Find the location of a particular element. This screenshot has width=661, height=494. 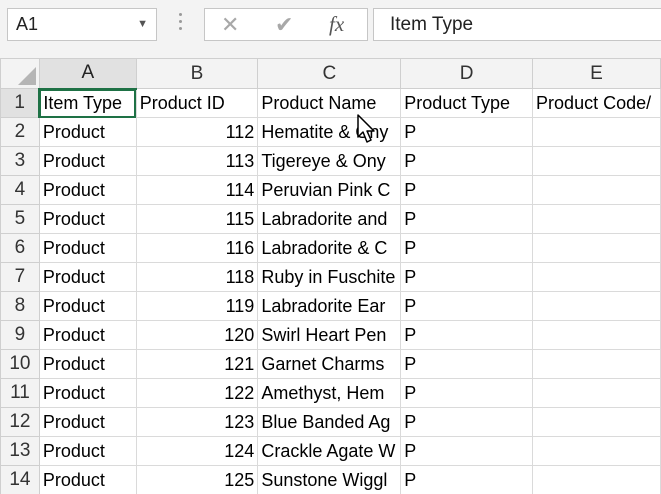

row-header: 1 is located at coordinates (20, 103).